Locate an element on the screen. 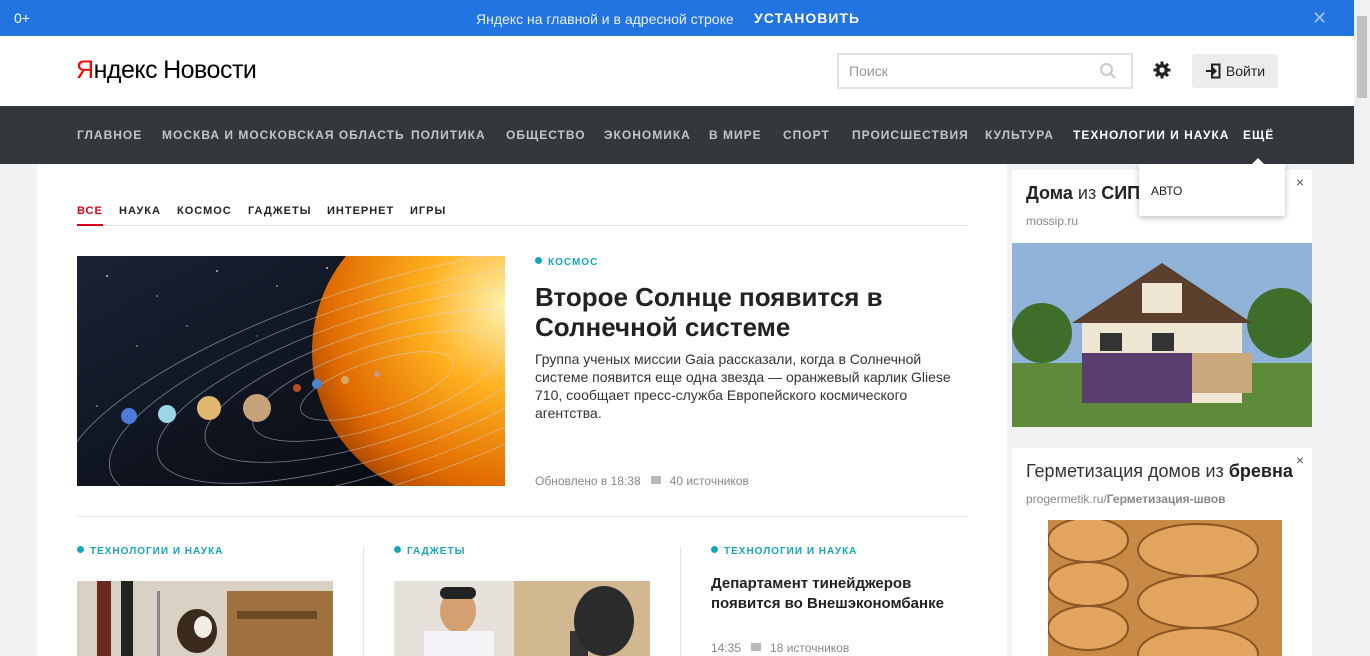 This screenshot has width=1370, height=656. card1-image is located at coordinates (205, 618).